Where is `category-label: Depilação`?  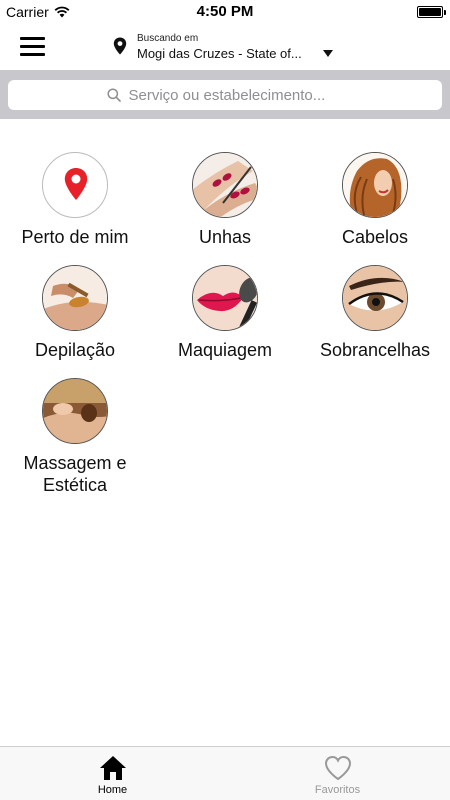
category-label: Depilação is located at coordinates (75, 350).